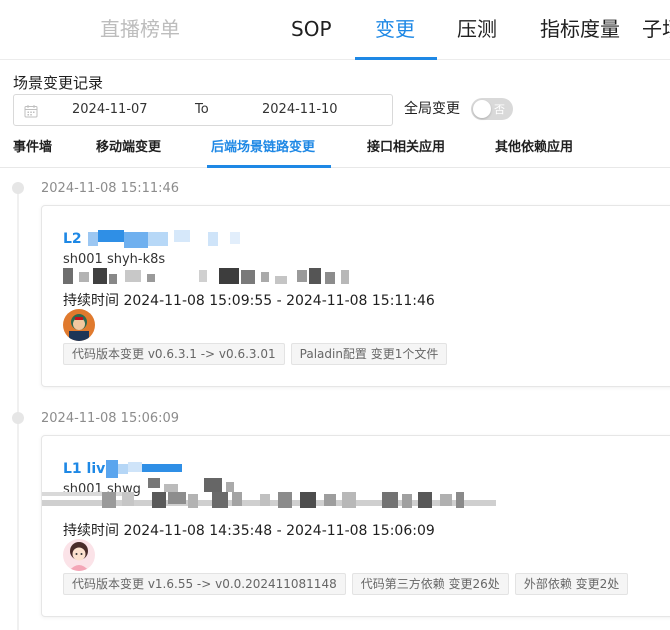 The width and height of the screenshot is (670, 630). I want to click on nav-active-indicator, so click(396, 58).